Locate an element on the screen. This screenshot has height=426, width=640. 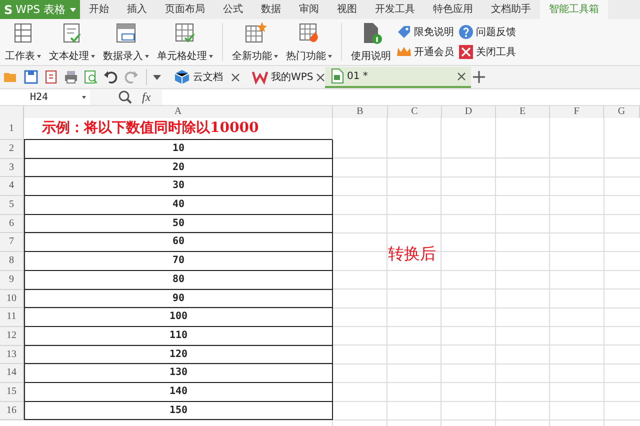
ribbon-button: 使用说明 is located at coordinates (371, 42).